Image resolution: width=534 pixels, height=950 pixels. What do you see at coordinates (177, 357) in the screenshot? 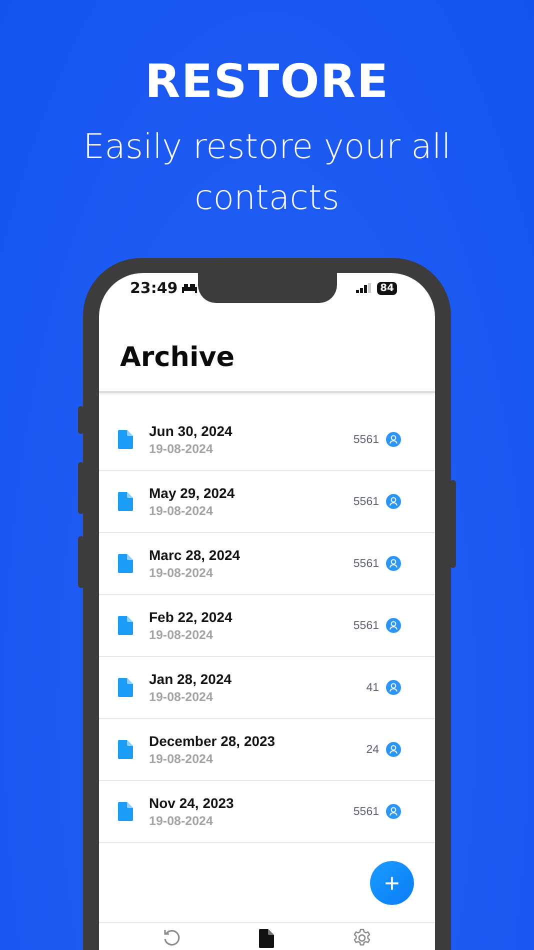
I see `screen-title: Archive` at bounding box center [177, 357].